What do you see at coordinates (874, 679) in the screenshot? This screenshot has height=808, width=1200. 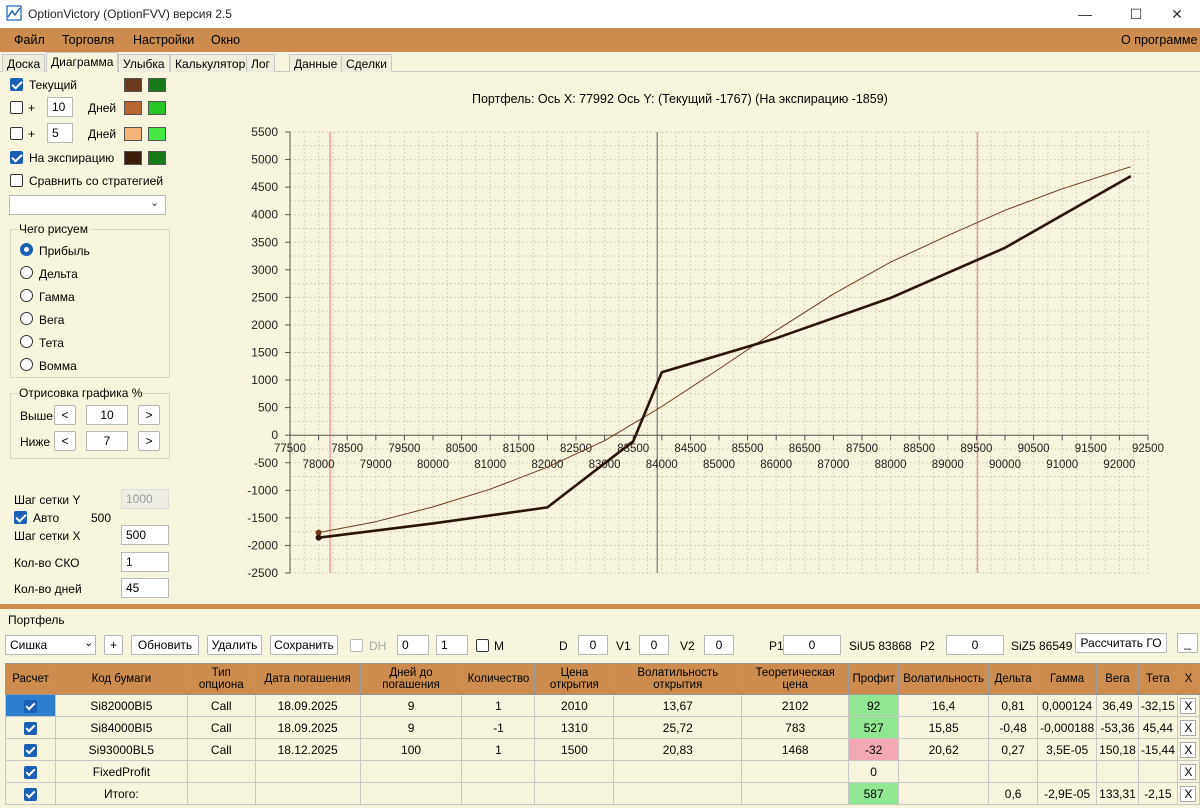 I see `column-header: Профит` at bounding box center [874, 679].